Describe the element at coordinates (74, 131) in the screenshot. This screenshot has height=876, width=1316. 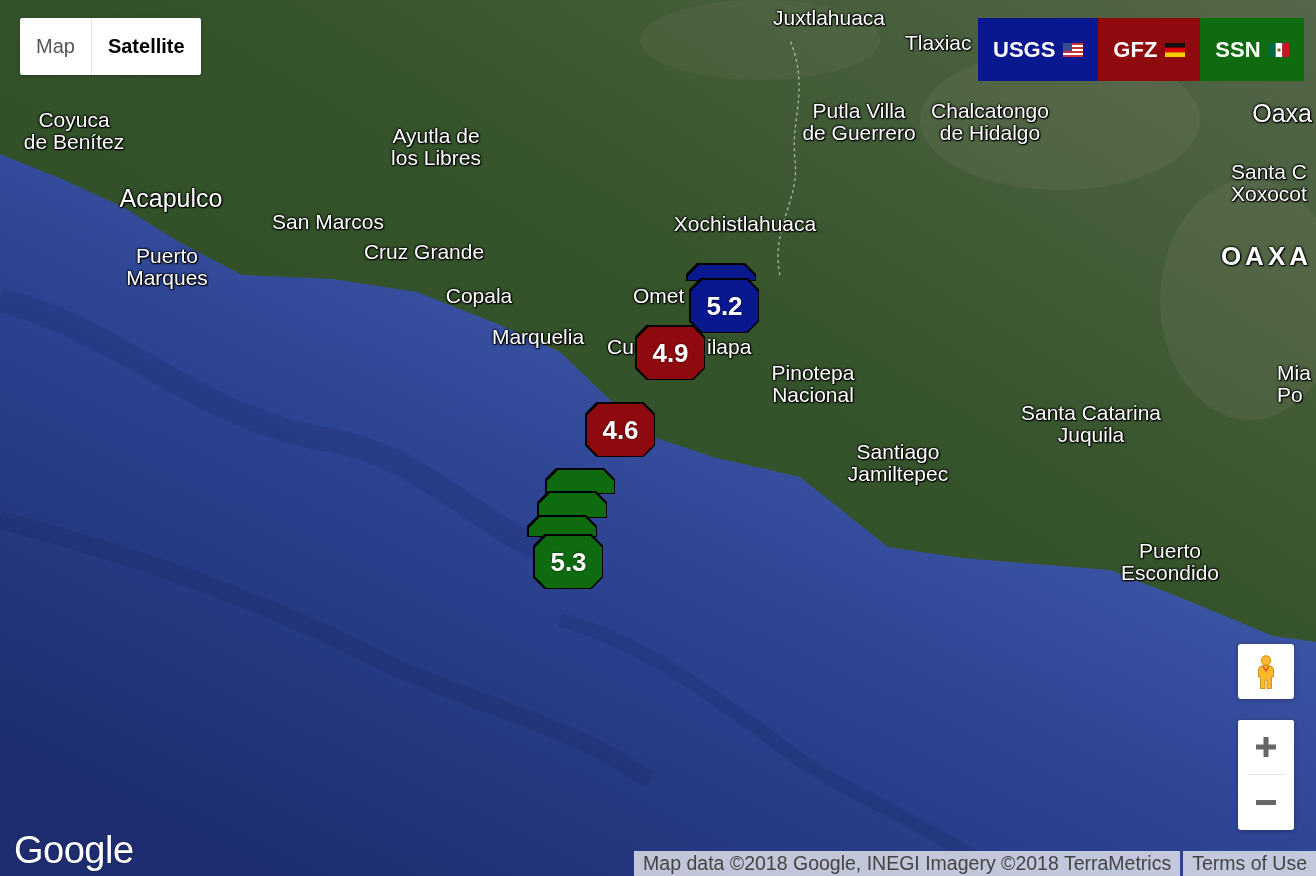
I see `place-label: Coyuca de Benítez` at that location.